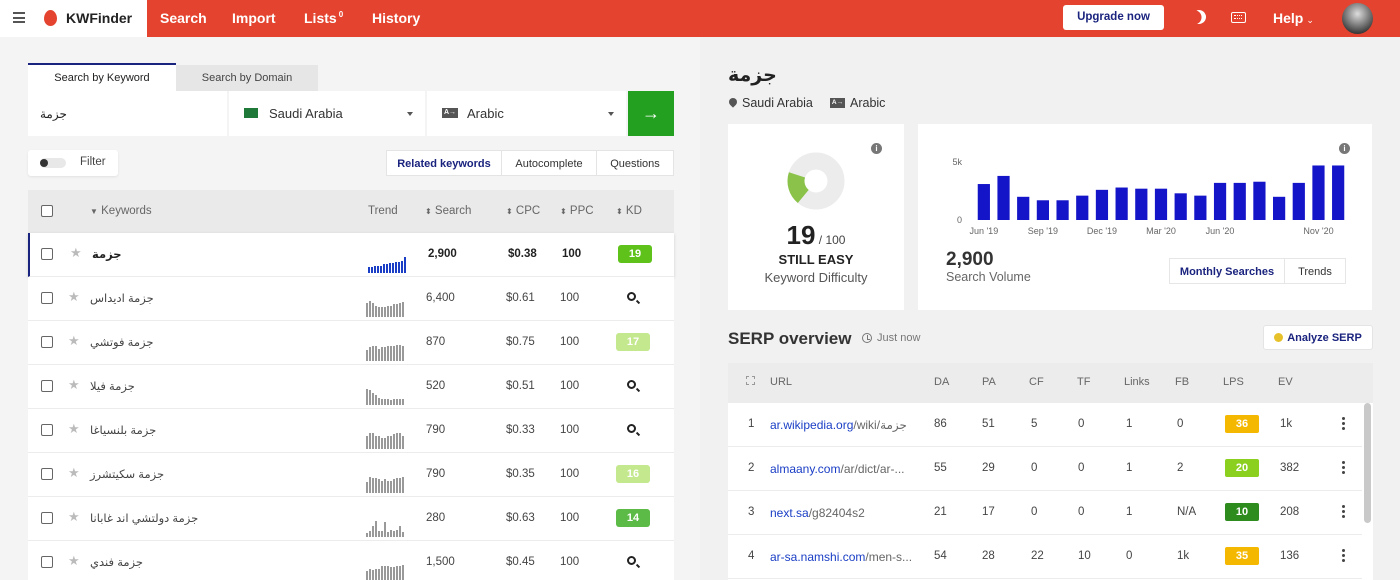 This screenshot has width=1400, height=580. I want to click on col-search: ⬍ Search, so click(448, 211).